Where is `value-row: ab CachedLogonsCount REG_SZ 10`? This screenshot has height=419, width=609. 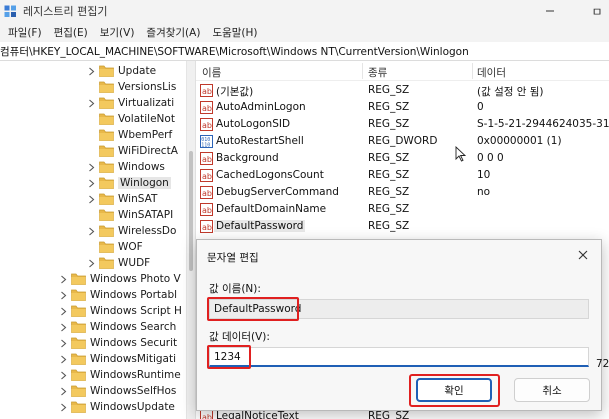
value-row: ab CachedLogonsCount REG_SZ 10 is located at coordinates (402, 175).